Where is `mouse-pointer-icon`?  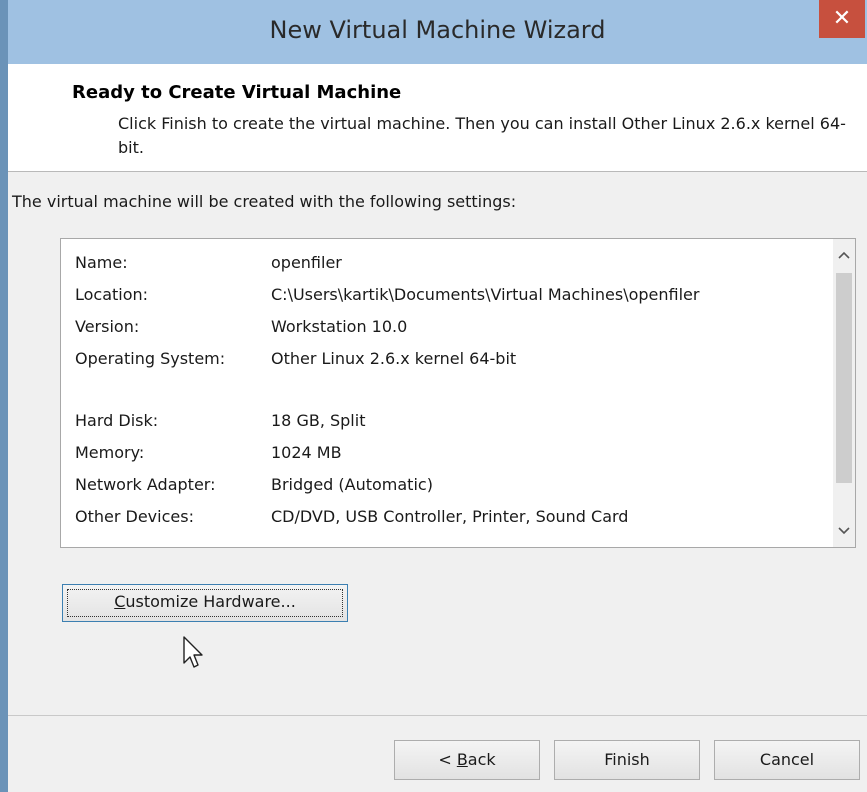
mouse-pointer-icon is located at coordinates (194, 653).